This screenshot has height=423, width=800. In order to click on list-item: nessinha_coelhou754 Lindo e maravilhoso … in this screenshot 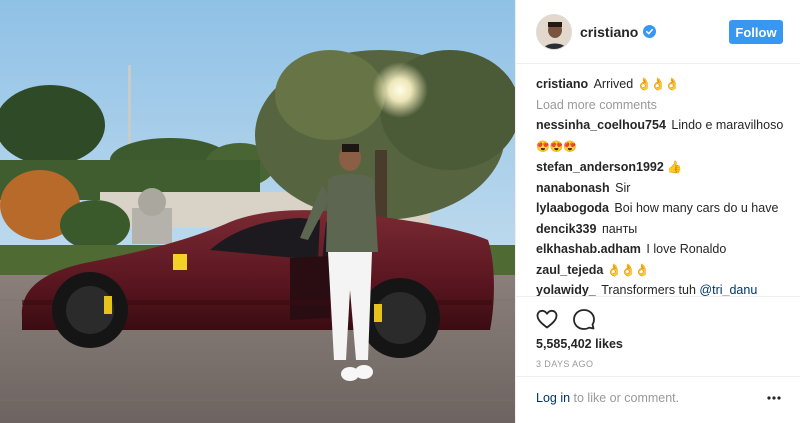, I will do `click(661, 136)`.